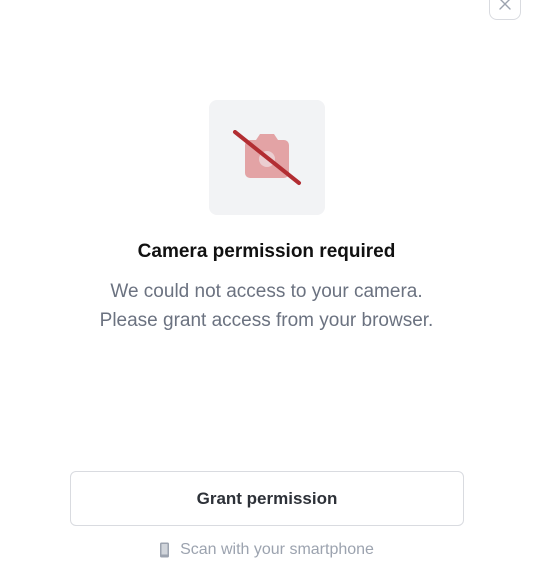  I want to click on close-button, so click(505, 10).